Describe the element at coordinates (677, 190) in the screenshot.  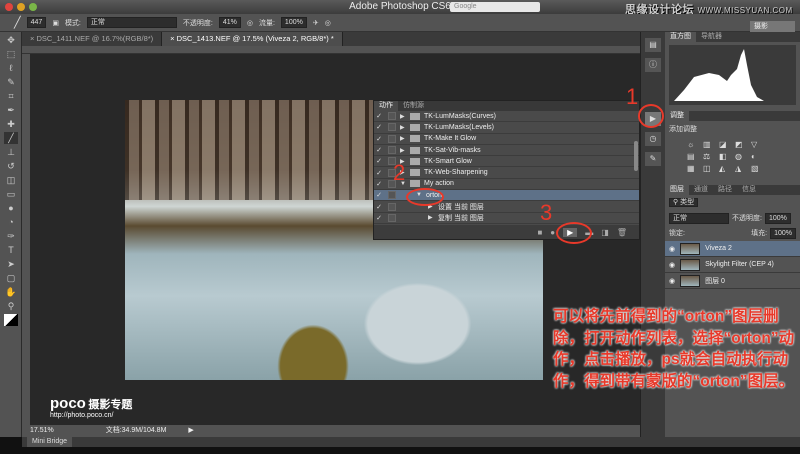
I see `tab-layers: 图层` at that location.